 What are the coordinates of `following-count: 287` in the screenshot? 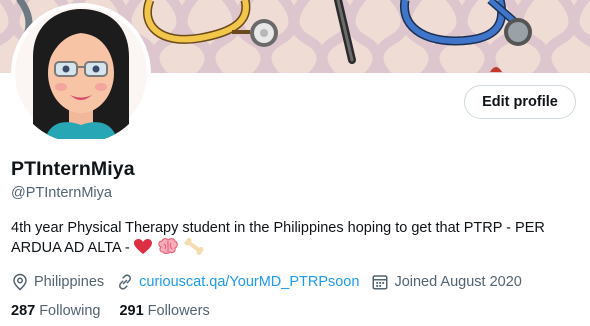 It's located at (23, 311).